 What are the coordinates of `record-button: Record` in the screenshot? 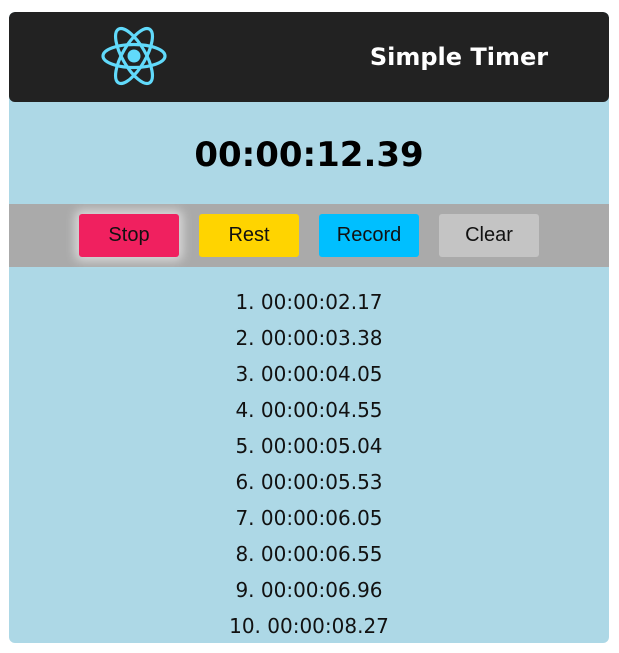 It's located at (369, 235).